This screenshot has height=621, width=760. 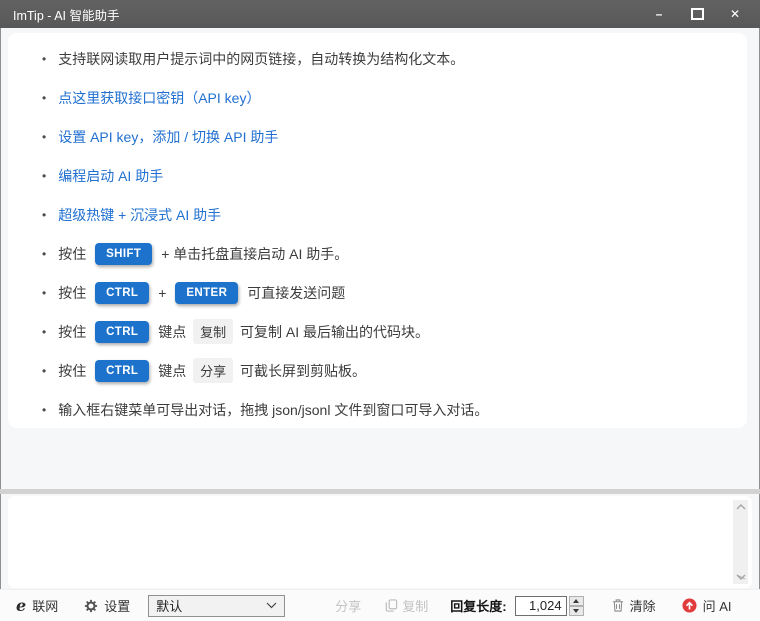 I want to click on triangle-down-icon, so click(x=576, y=610).